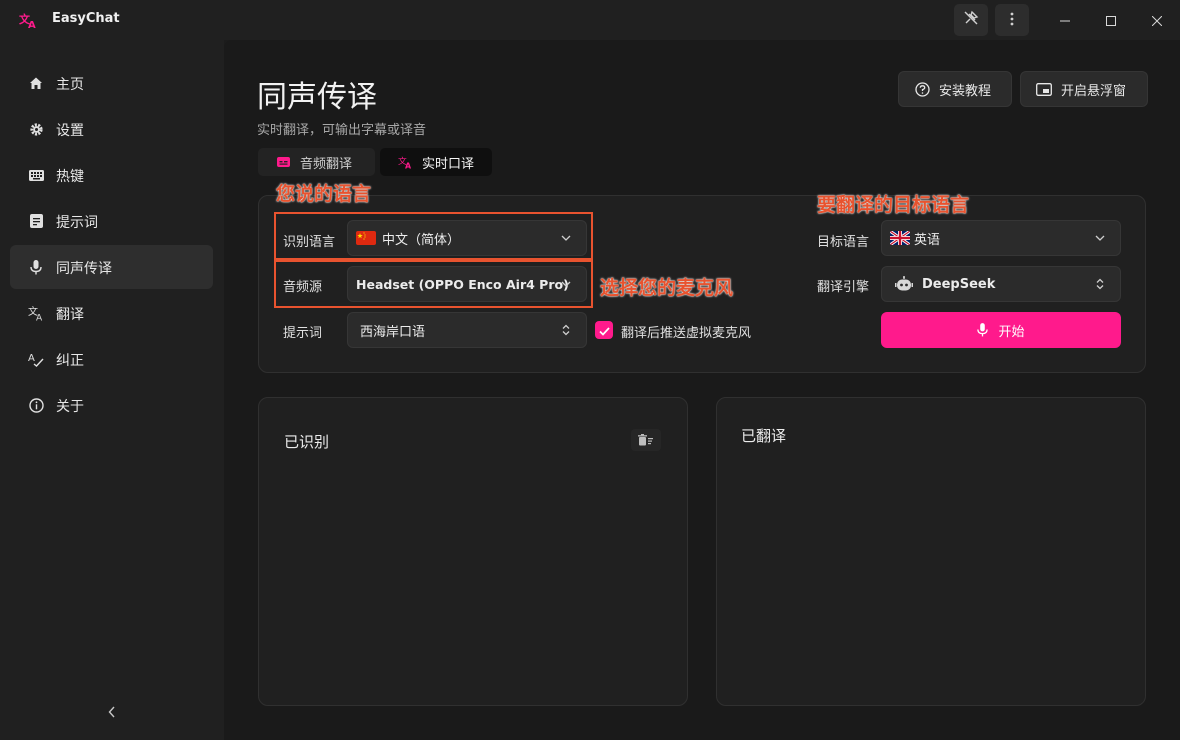 This screenshot has height=740, width=1180. What do you see at coordinates (36, 175) in the screenshot?
I see `keyboard-icon` at bounding box center [36, 175].